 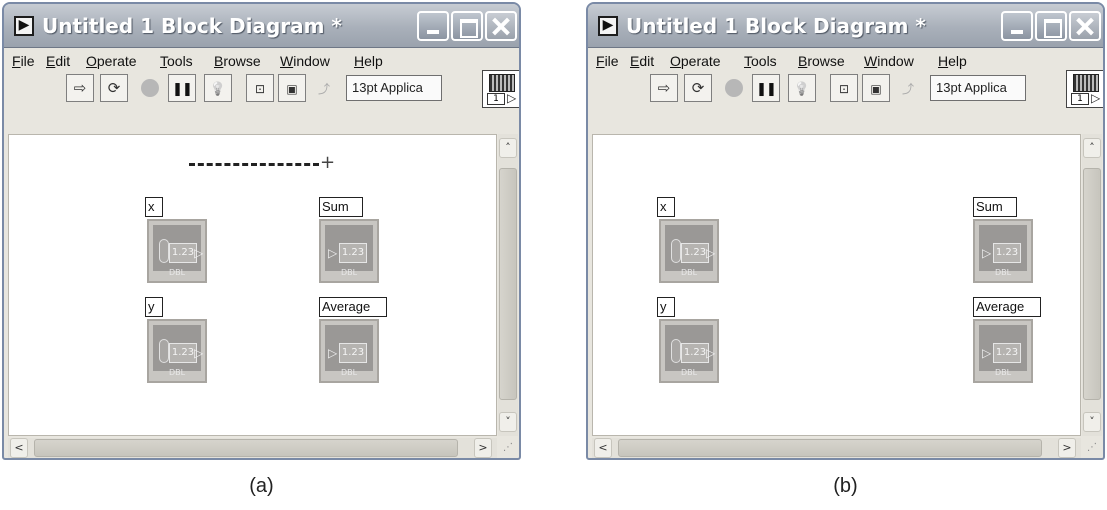 I want to click on wiring-path, so click(x=254, y=164).